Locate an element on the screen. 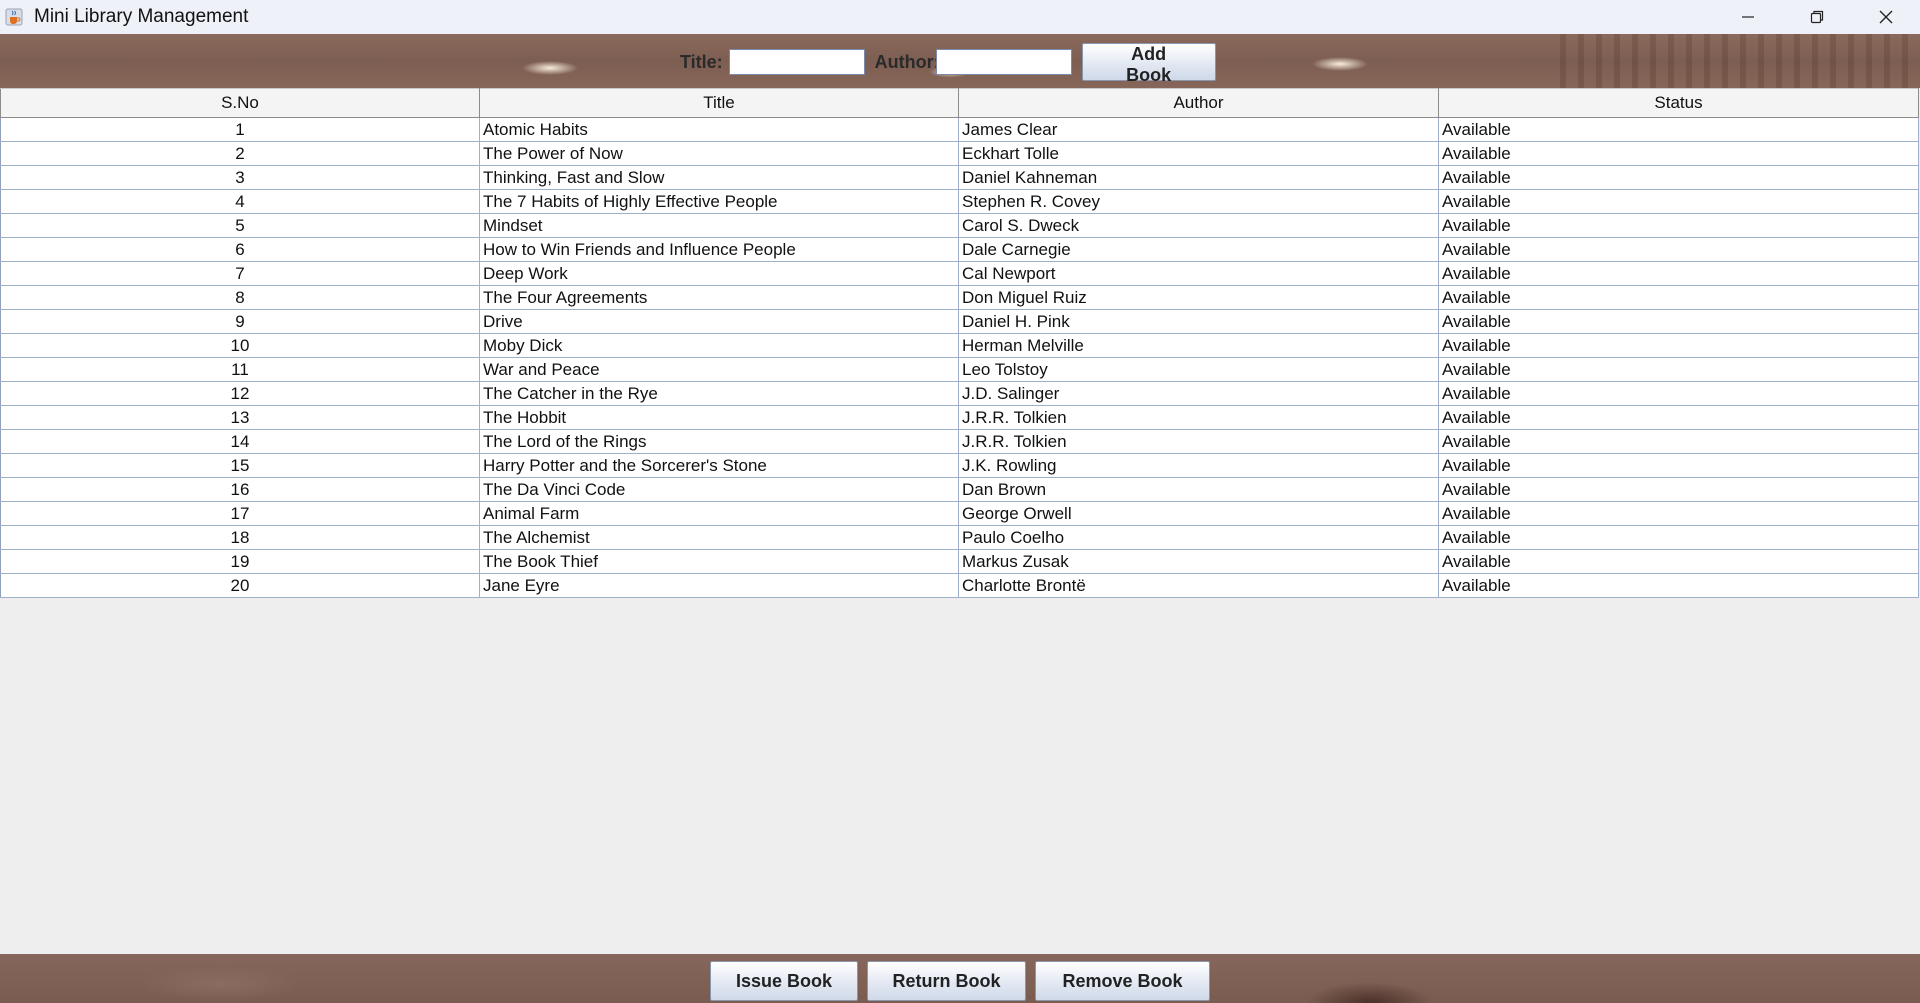  table-row: 18 The Alchemist Paulo Coelho Available is located at coordinates (959, 537).